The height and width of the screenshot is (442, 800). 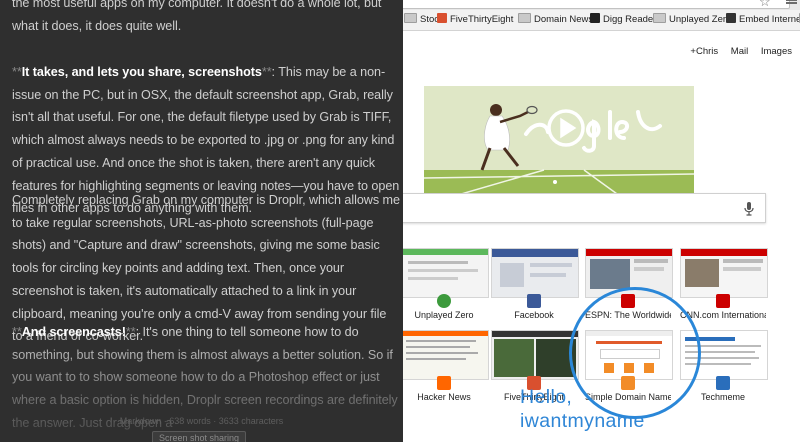 What do you see at coordinates (73, 332) in the screenshot?
I see `bold-heading: And screencasts!` at bounding box center [73, 332].